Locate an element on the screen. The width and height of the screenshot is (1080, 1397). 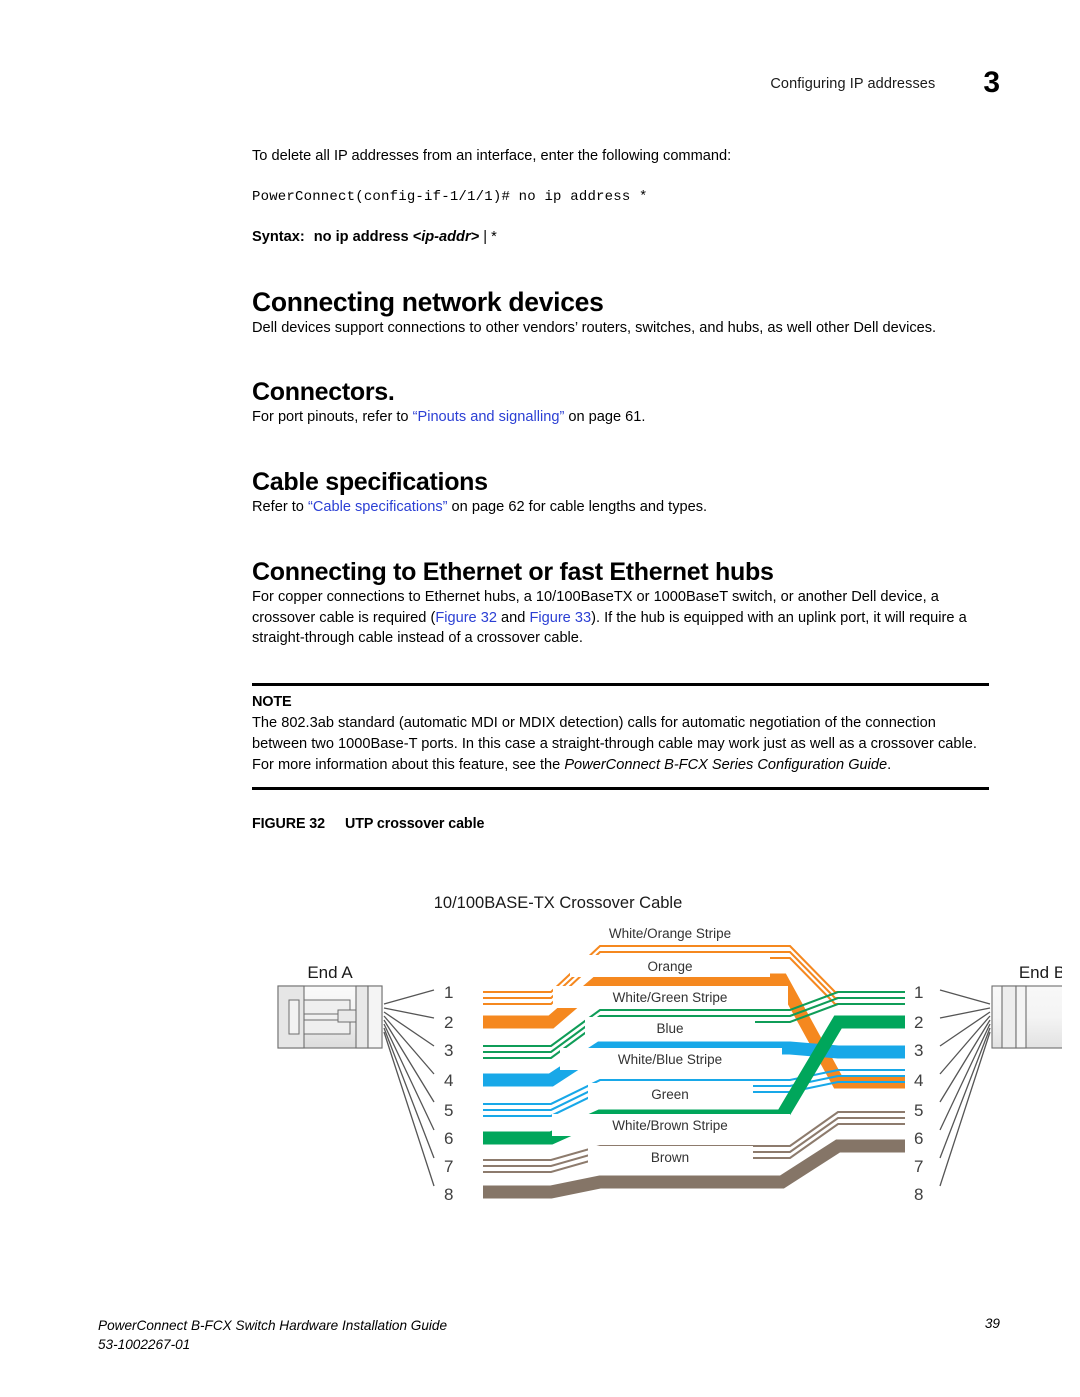
pin-left-8: 8 is located at coordinates (448, 1194).